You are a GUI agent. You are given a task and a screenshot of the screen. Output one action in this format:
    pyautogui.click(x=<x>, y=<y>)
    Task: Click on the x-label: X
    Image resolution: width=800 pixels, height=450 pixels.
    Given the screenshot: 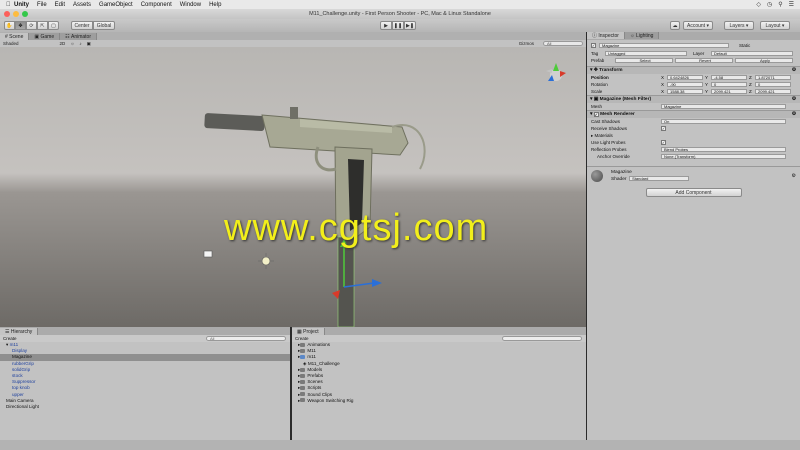 What is the action you would take?
    pyautogui.click(x=663, y=77)
    